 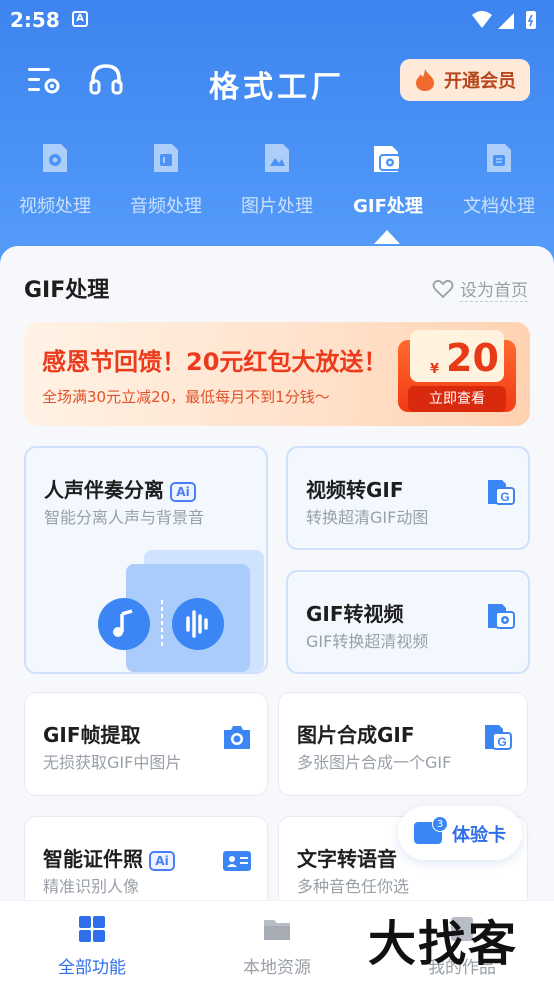 I want to click on card-subtitle: GIF转换超清视频, so click(x=367, y=641).